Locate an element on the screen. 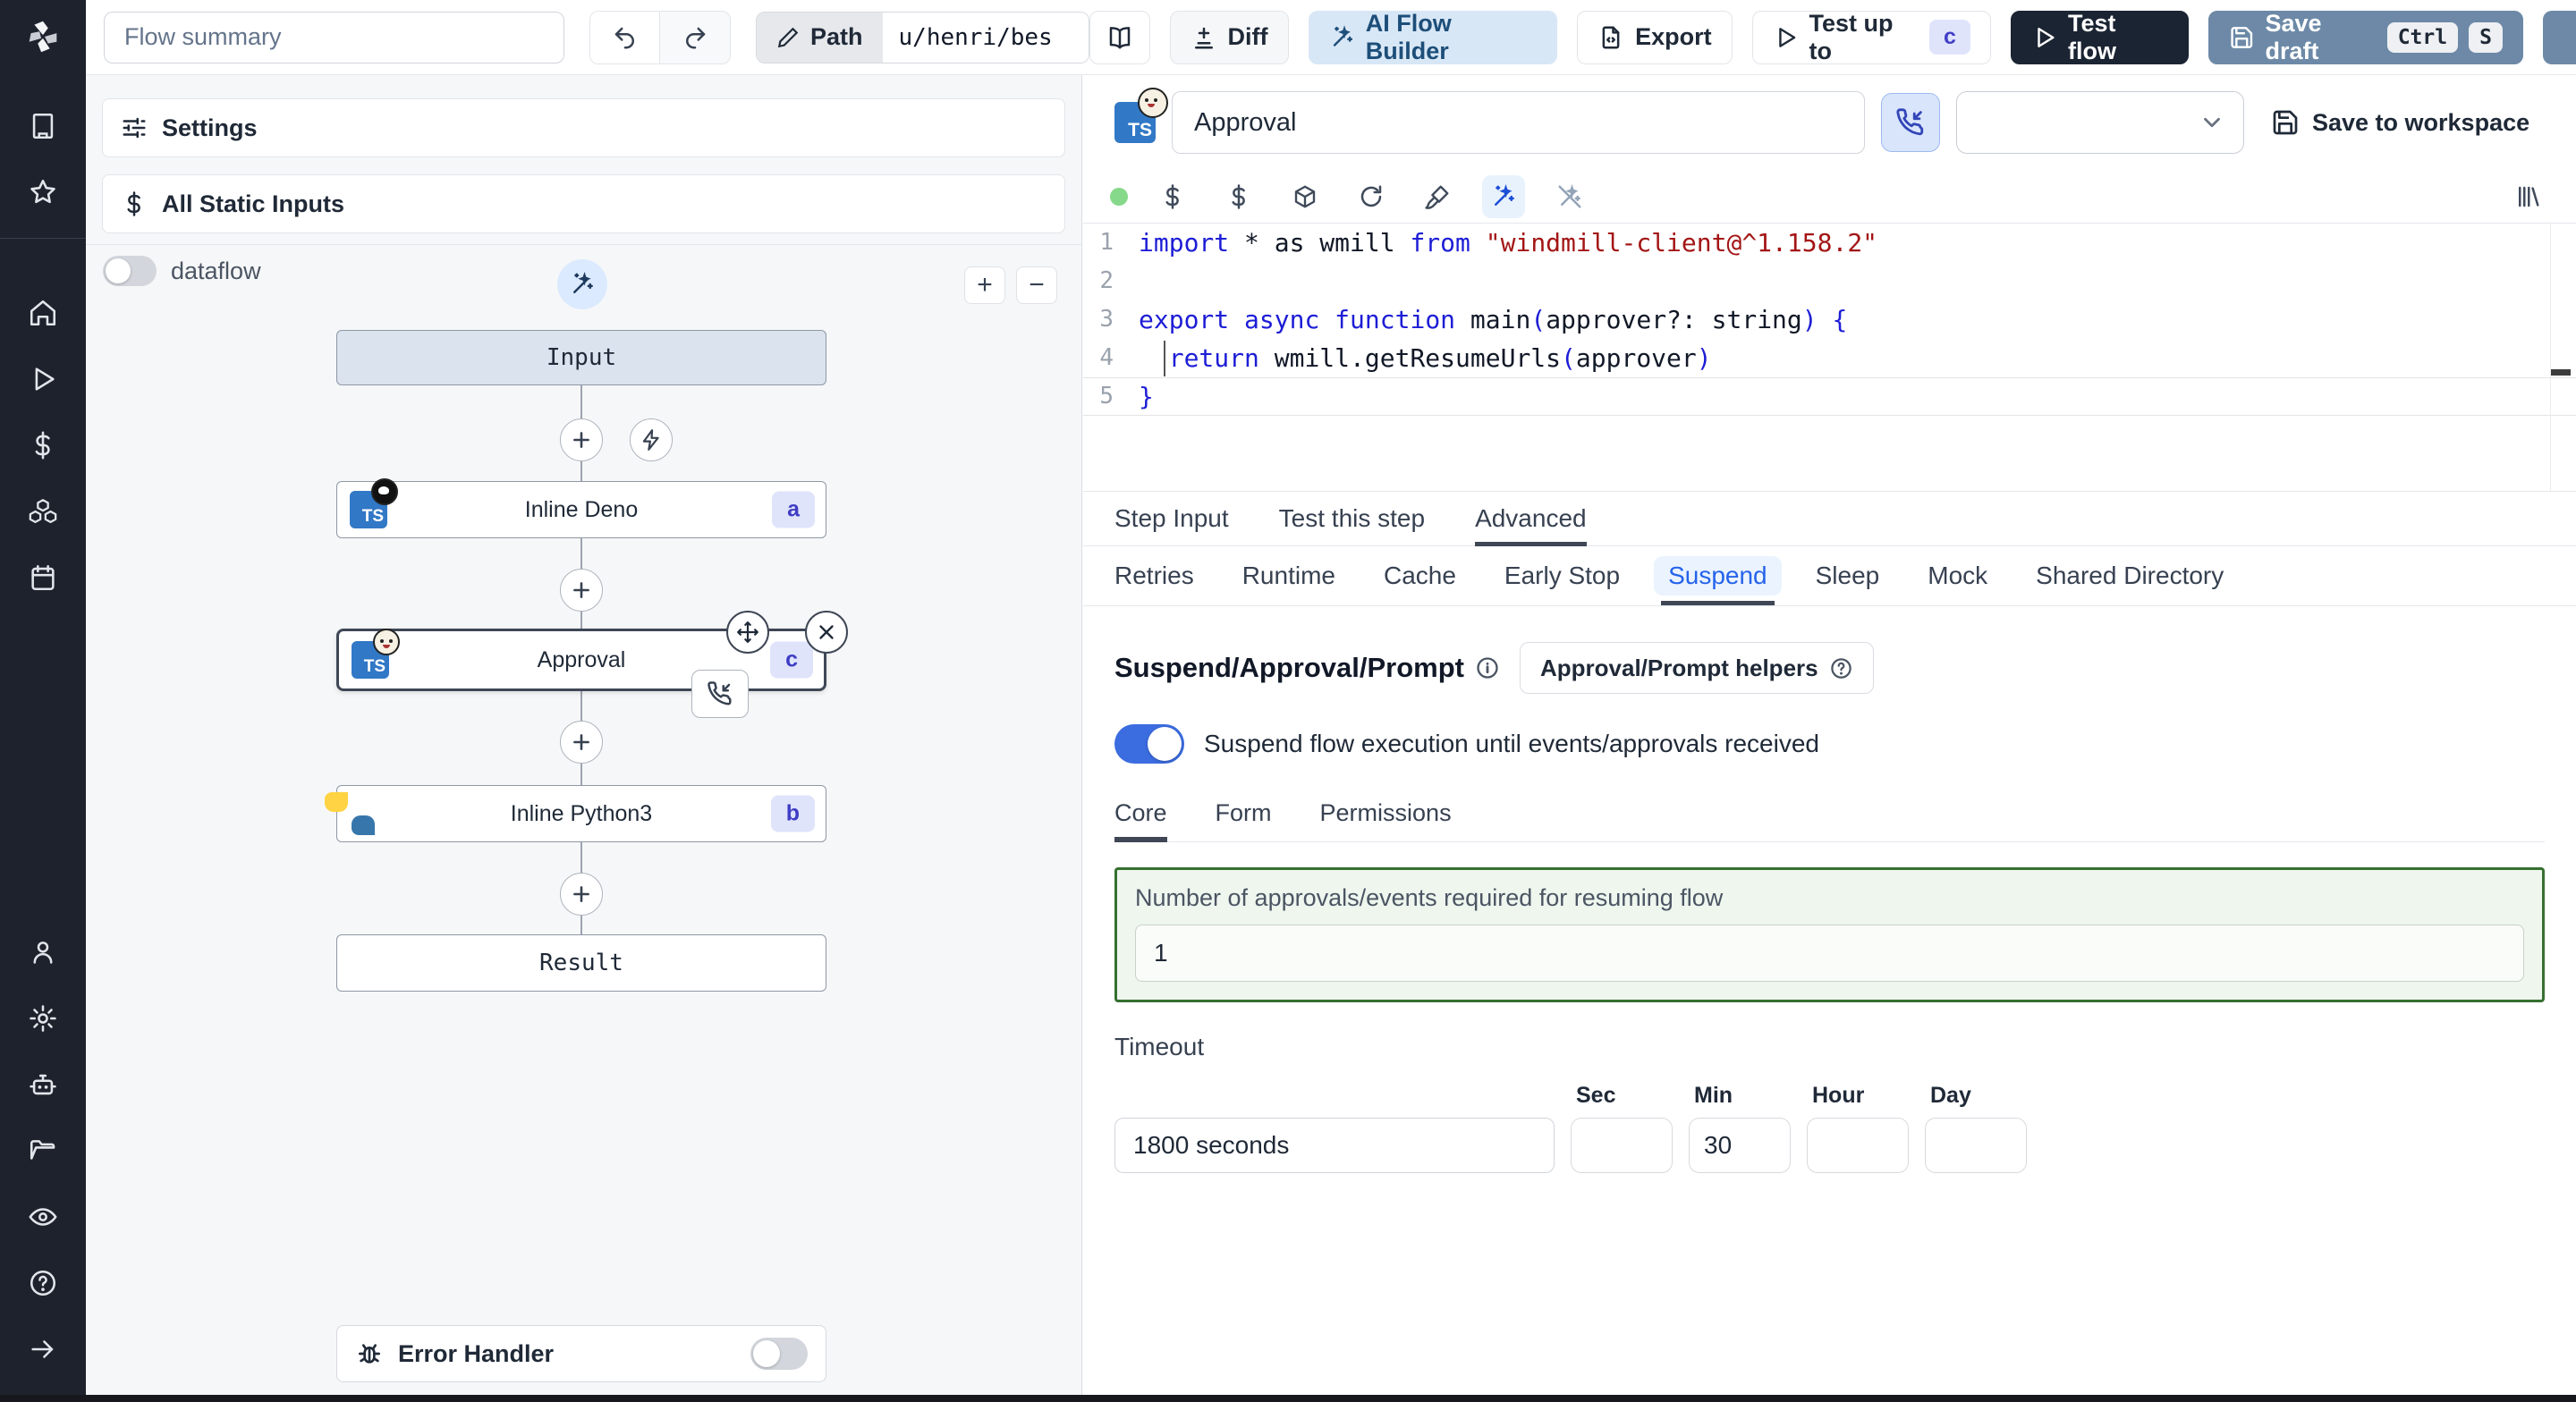 The width and height of the screenshot is (2576, 1402). deploy-button-partial is located at coordinates (2559, 37).